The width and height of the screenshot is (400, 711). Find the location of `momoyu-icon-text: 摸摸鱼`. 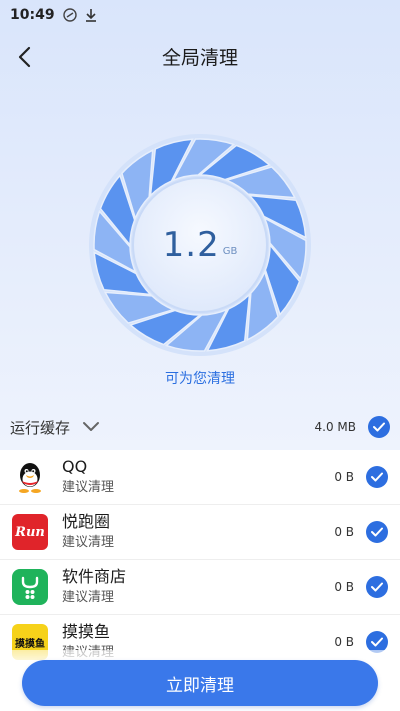

momoyu-icon-text: 摸摸鱼 is located at coordinates (30, 644).